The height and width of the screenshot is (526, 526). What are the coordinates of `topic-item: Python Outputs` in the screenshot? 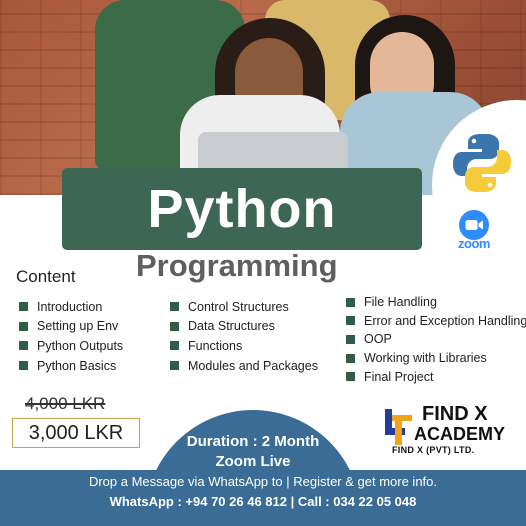 It's located at (71, 346).